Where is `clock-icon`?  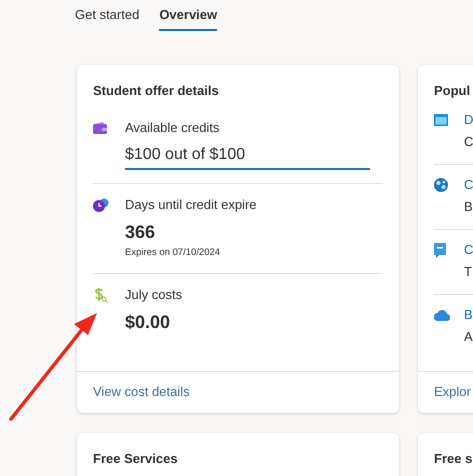 clock-icon is located at coordinates (101, 205).